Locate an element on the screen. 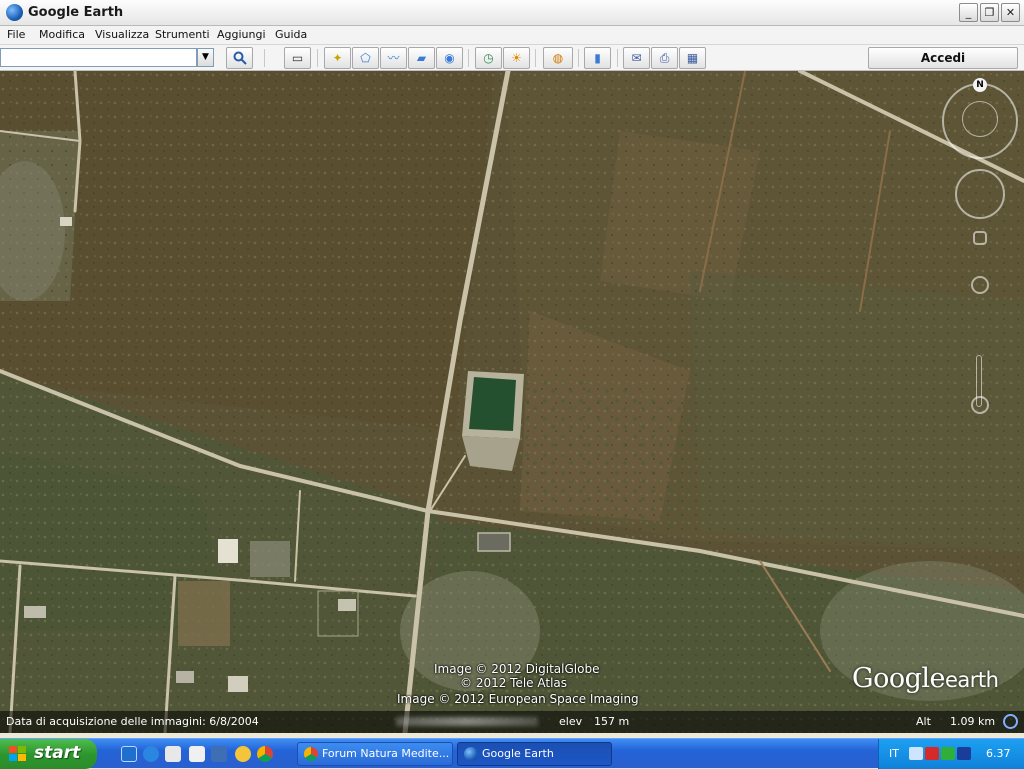  historical-imagery-button: ◷ is located at coordinates (488, 58).